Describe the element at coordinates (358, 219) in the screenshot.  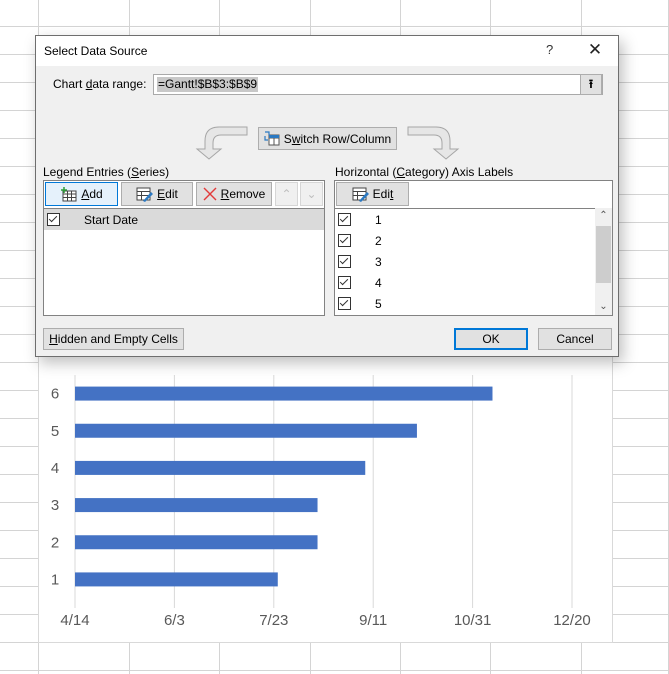
I see `axis-label-item: 1` at that location.